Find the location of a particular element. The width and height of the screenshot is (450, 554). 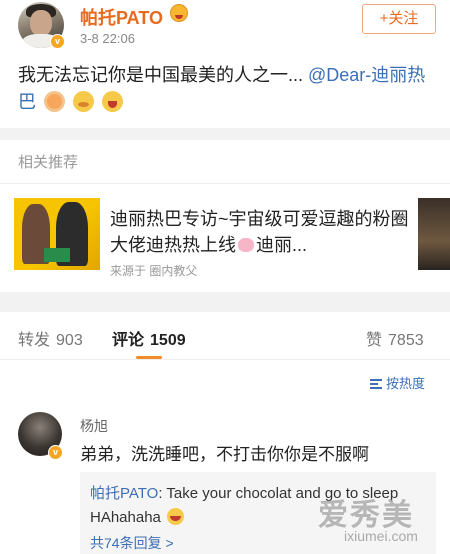

tab-likes: 赞 7853 is located at coordinates (395, 338).